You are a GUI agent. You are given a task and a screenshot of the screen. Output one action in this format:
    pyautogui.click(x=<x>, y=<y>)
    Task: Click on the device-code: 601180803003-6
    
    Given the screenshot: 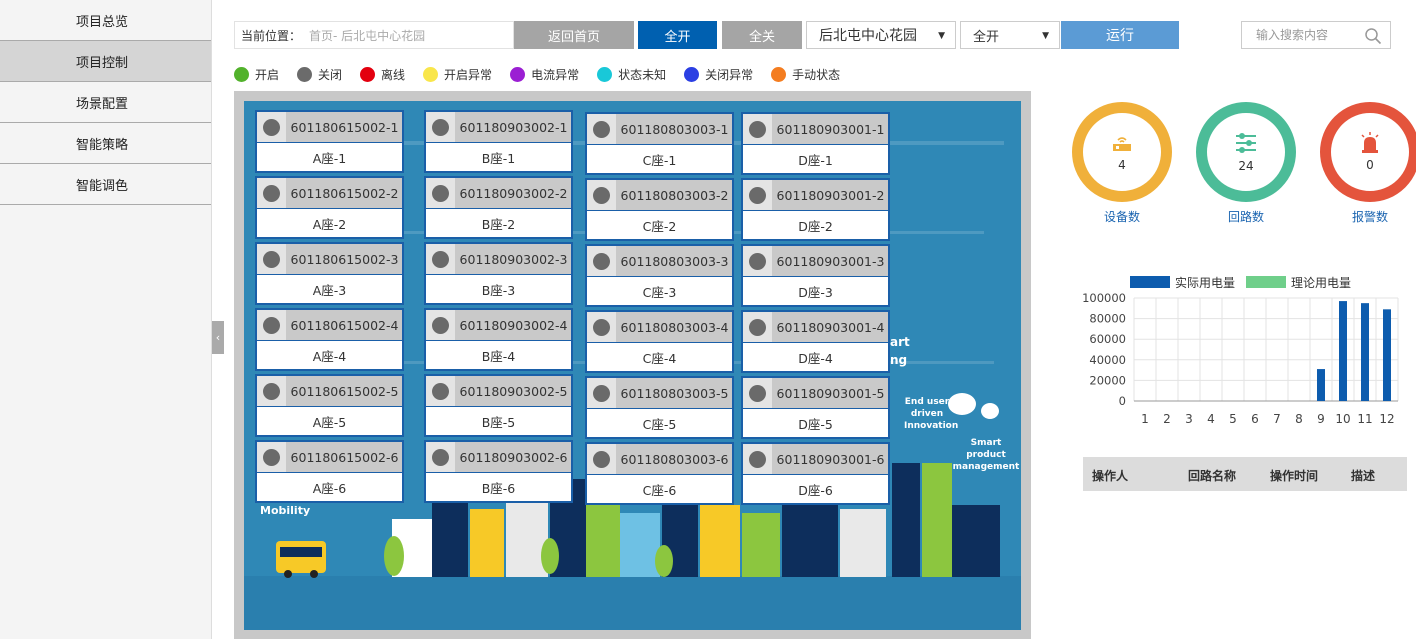 What is the action you would take?
    pyautogui.click(x=674, y=459)
    